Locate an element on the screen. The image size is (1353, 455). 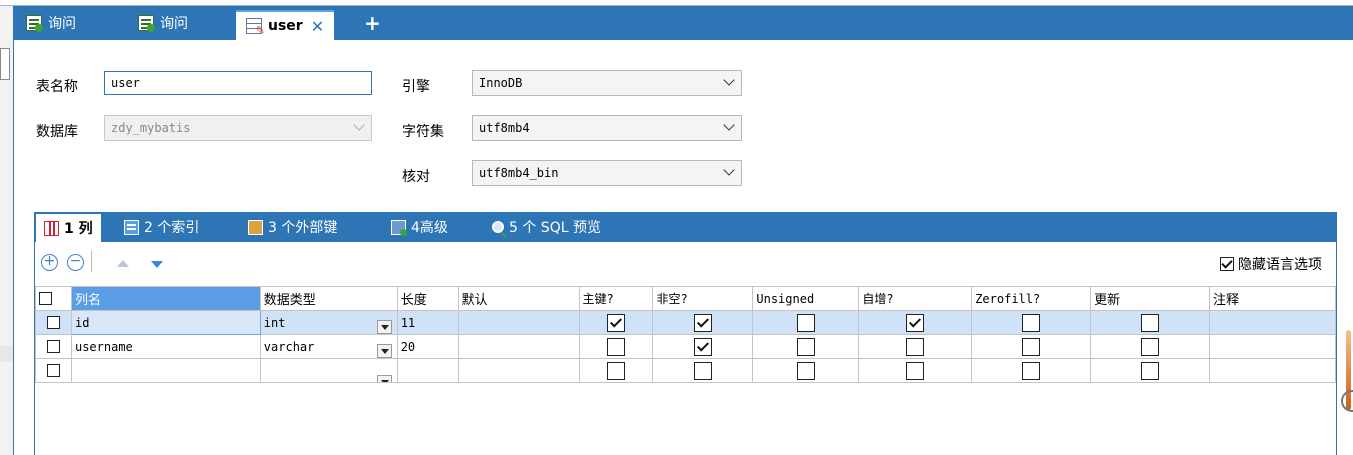
cell-data-type: int is located at coordinates (328, 322).